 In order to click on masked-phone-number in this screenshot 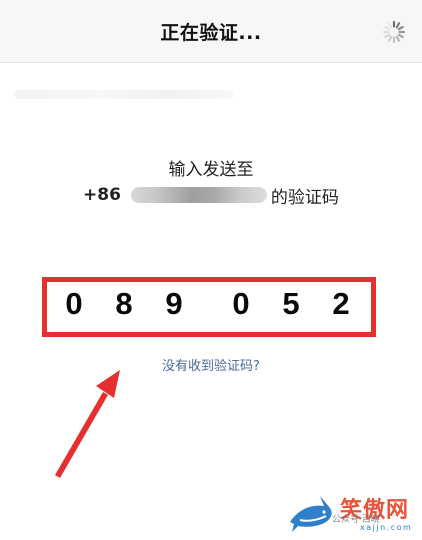, I will do `click(198, 195)`.